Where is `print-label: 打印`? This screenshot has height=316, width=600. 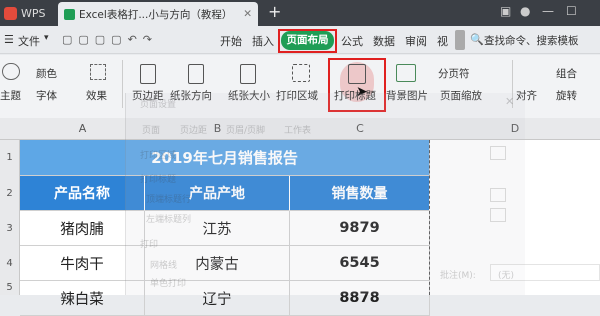 print-label: 打印 is located at coordinates (149, 245).